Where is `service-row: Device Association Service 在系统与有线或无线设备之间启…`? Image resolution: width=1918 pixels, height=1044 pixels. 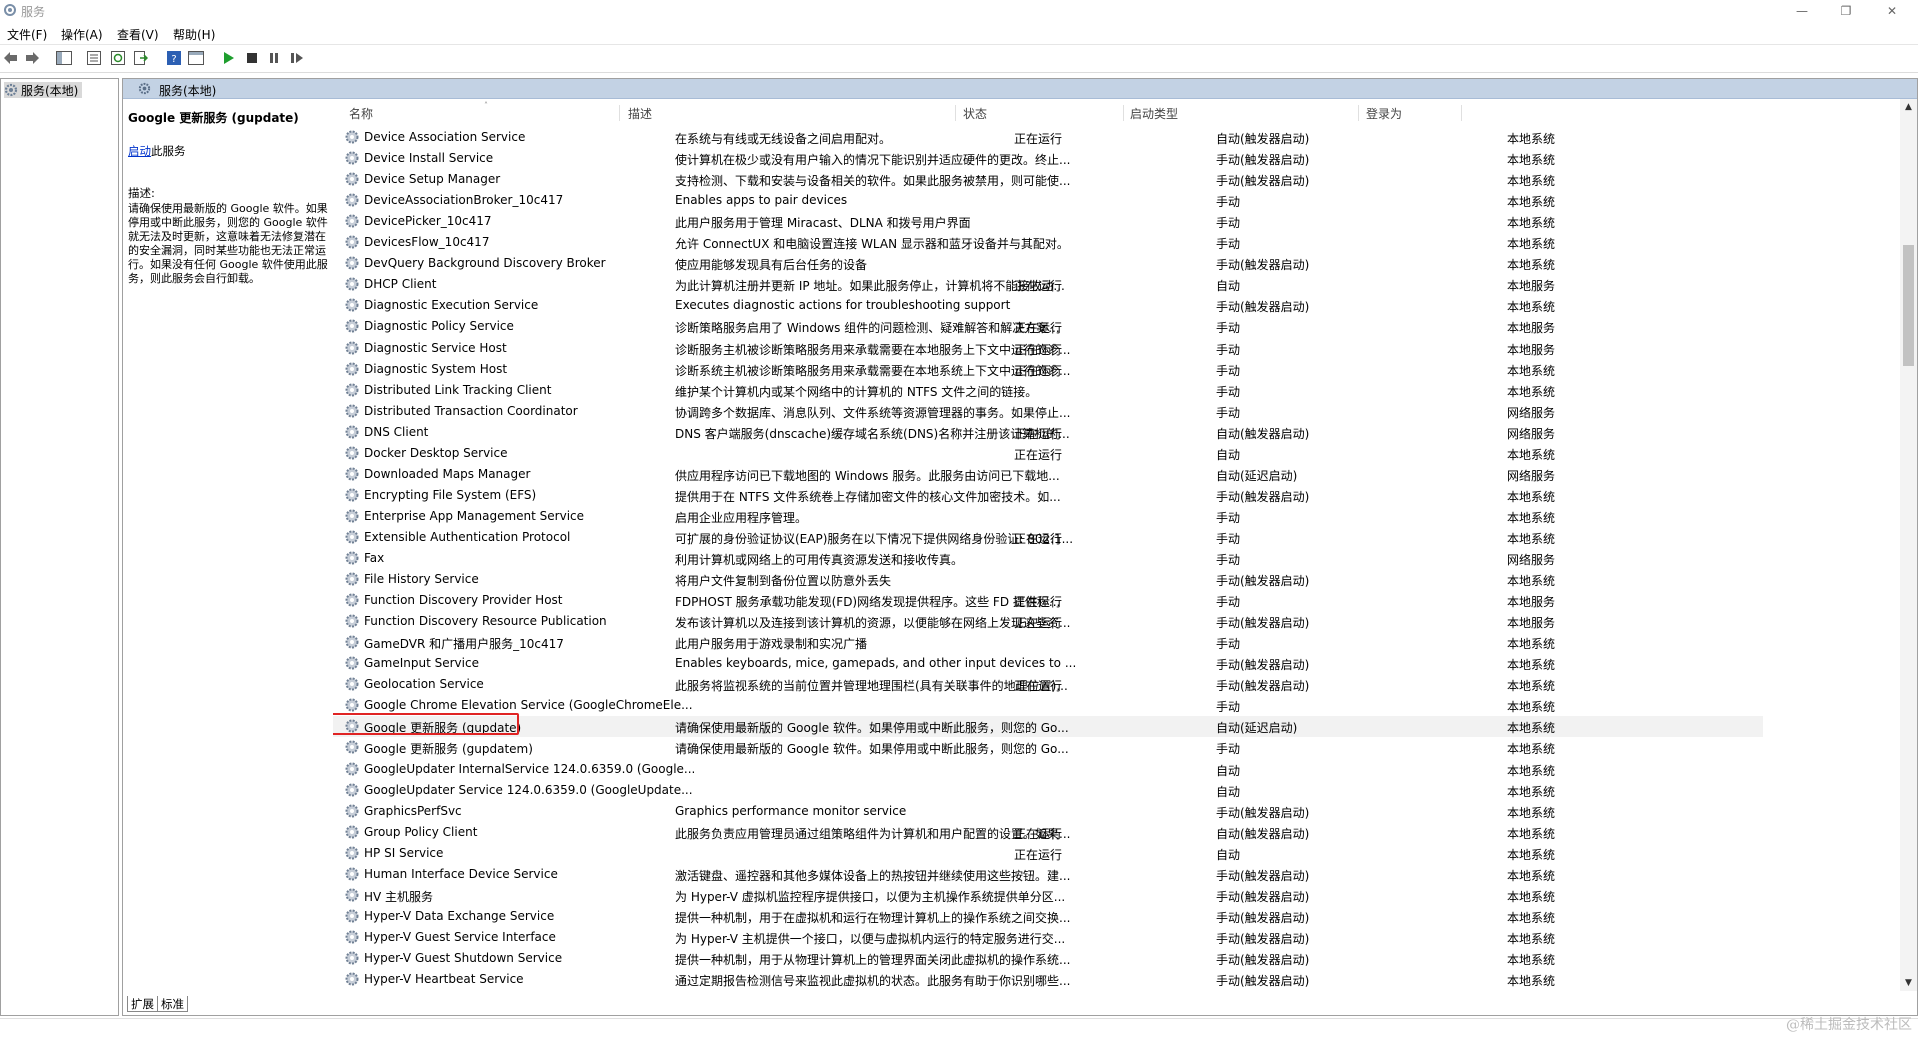 service-row: Device Association Service 在系统与有线或无线设备之间启… is located at coordinates (1048, 137).